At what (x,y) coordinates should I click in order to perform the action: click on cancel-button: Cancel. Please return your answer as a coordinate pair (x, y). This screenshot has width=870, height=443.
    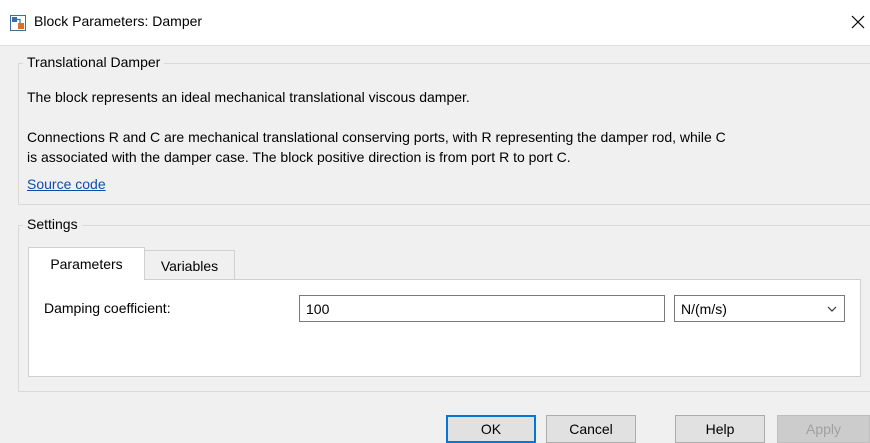
    Looking at the image, I should click on (591, 429).